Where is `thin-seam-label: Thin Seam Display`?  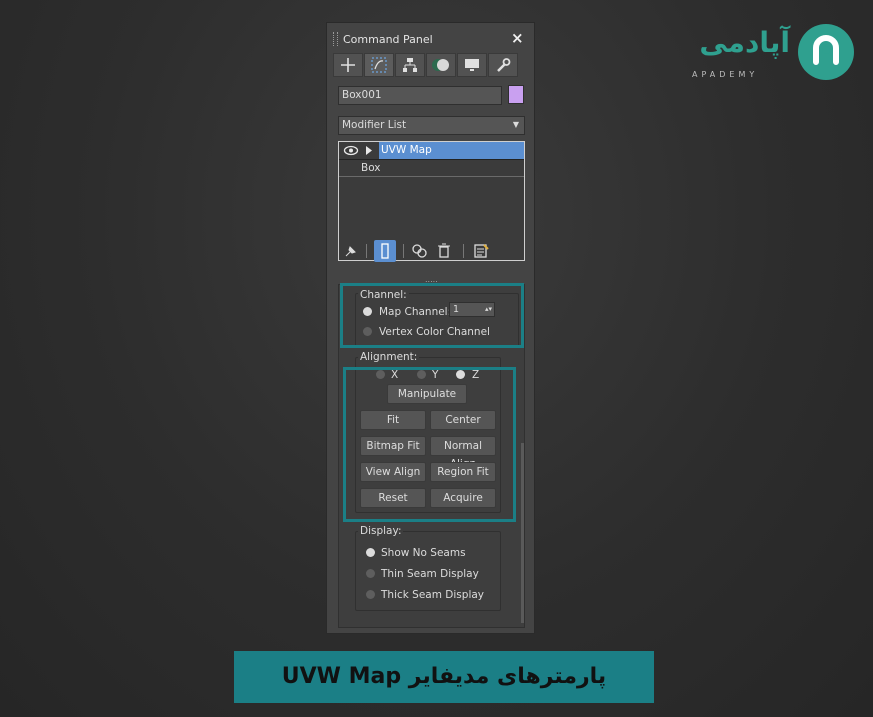
thin-seam-label: Thin Seam Display is located at coordinates (430, 574).